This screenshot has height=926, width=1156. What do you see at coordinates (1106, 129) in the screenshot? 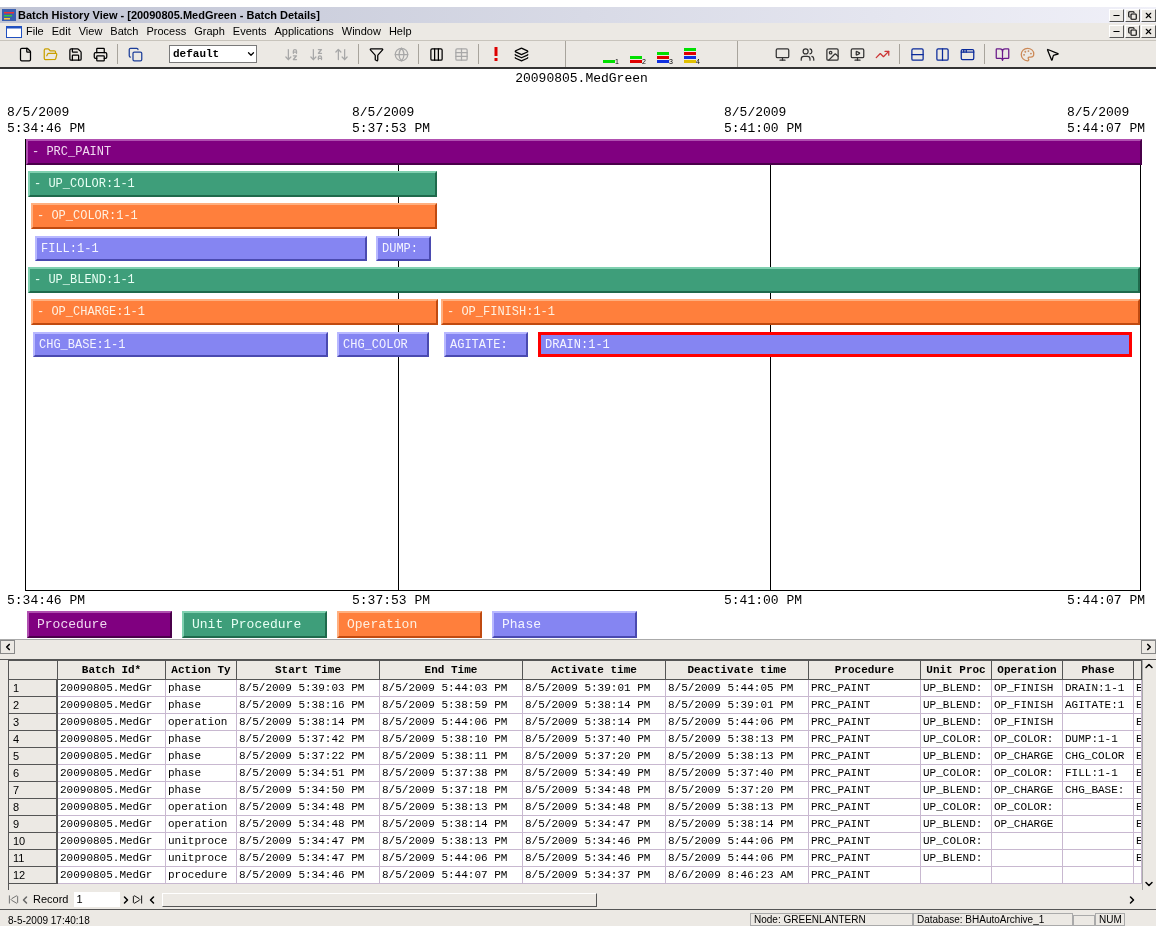
I see `axis-time-label: 5:44:07 PM` at bounding box center [1106, 129].